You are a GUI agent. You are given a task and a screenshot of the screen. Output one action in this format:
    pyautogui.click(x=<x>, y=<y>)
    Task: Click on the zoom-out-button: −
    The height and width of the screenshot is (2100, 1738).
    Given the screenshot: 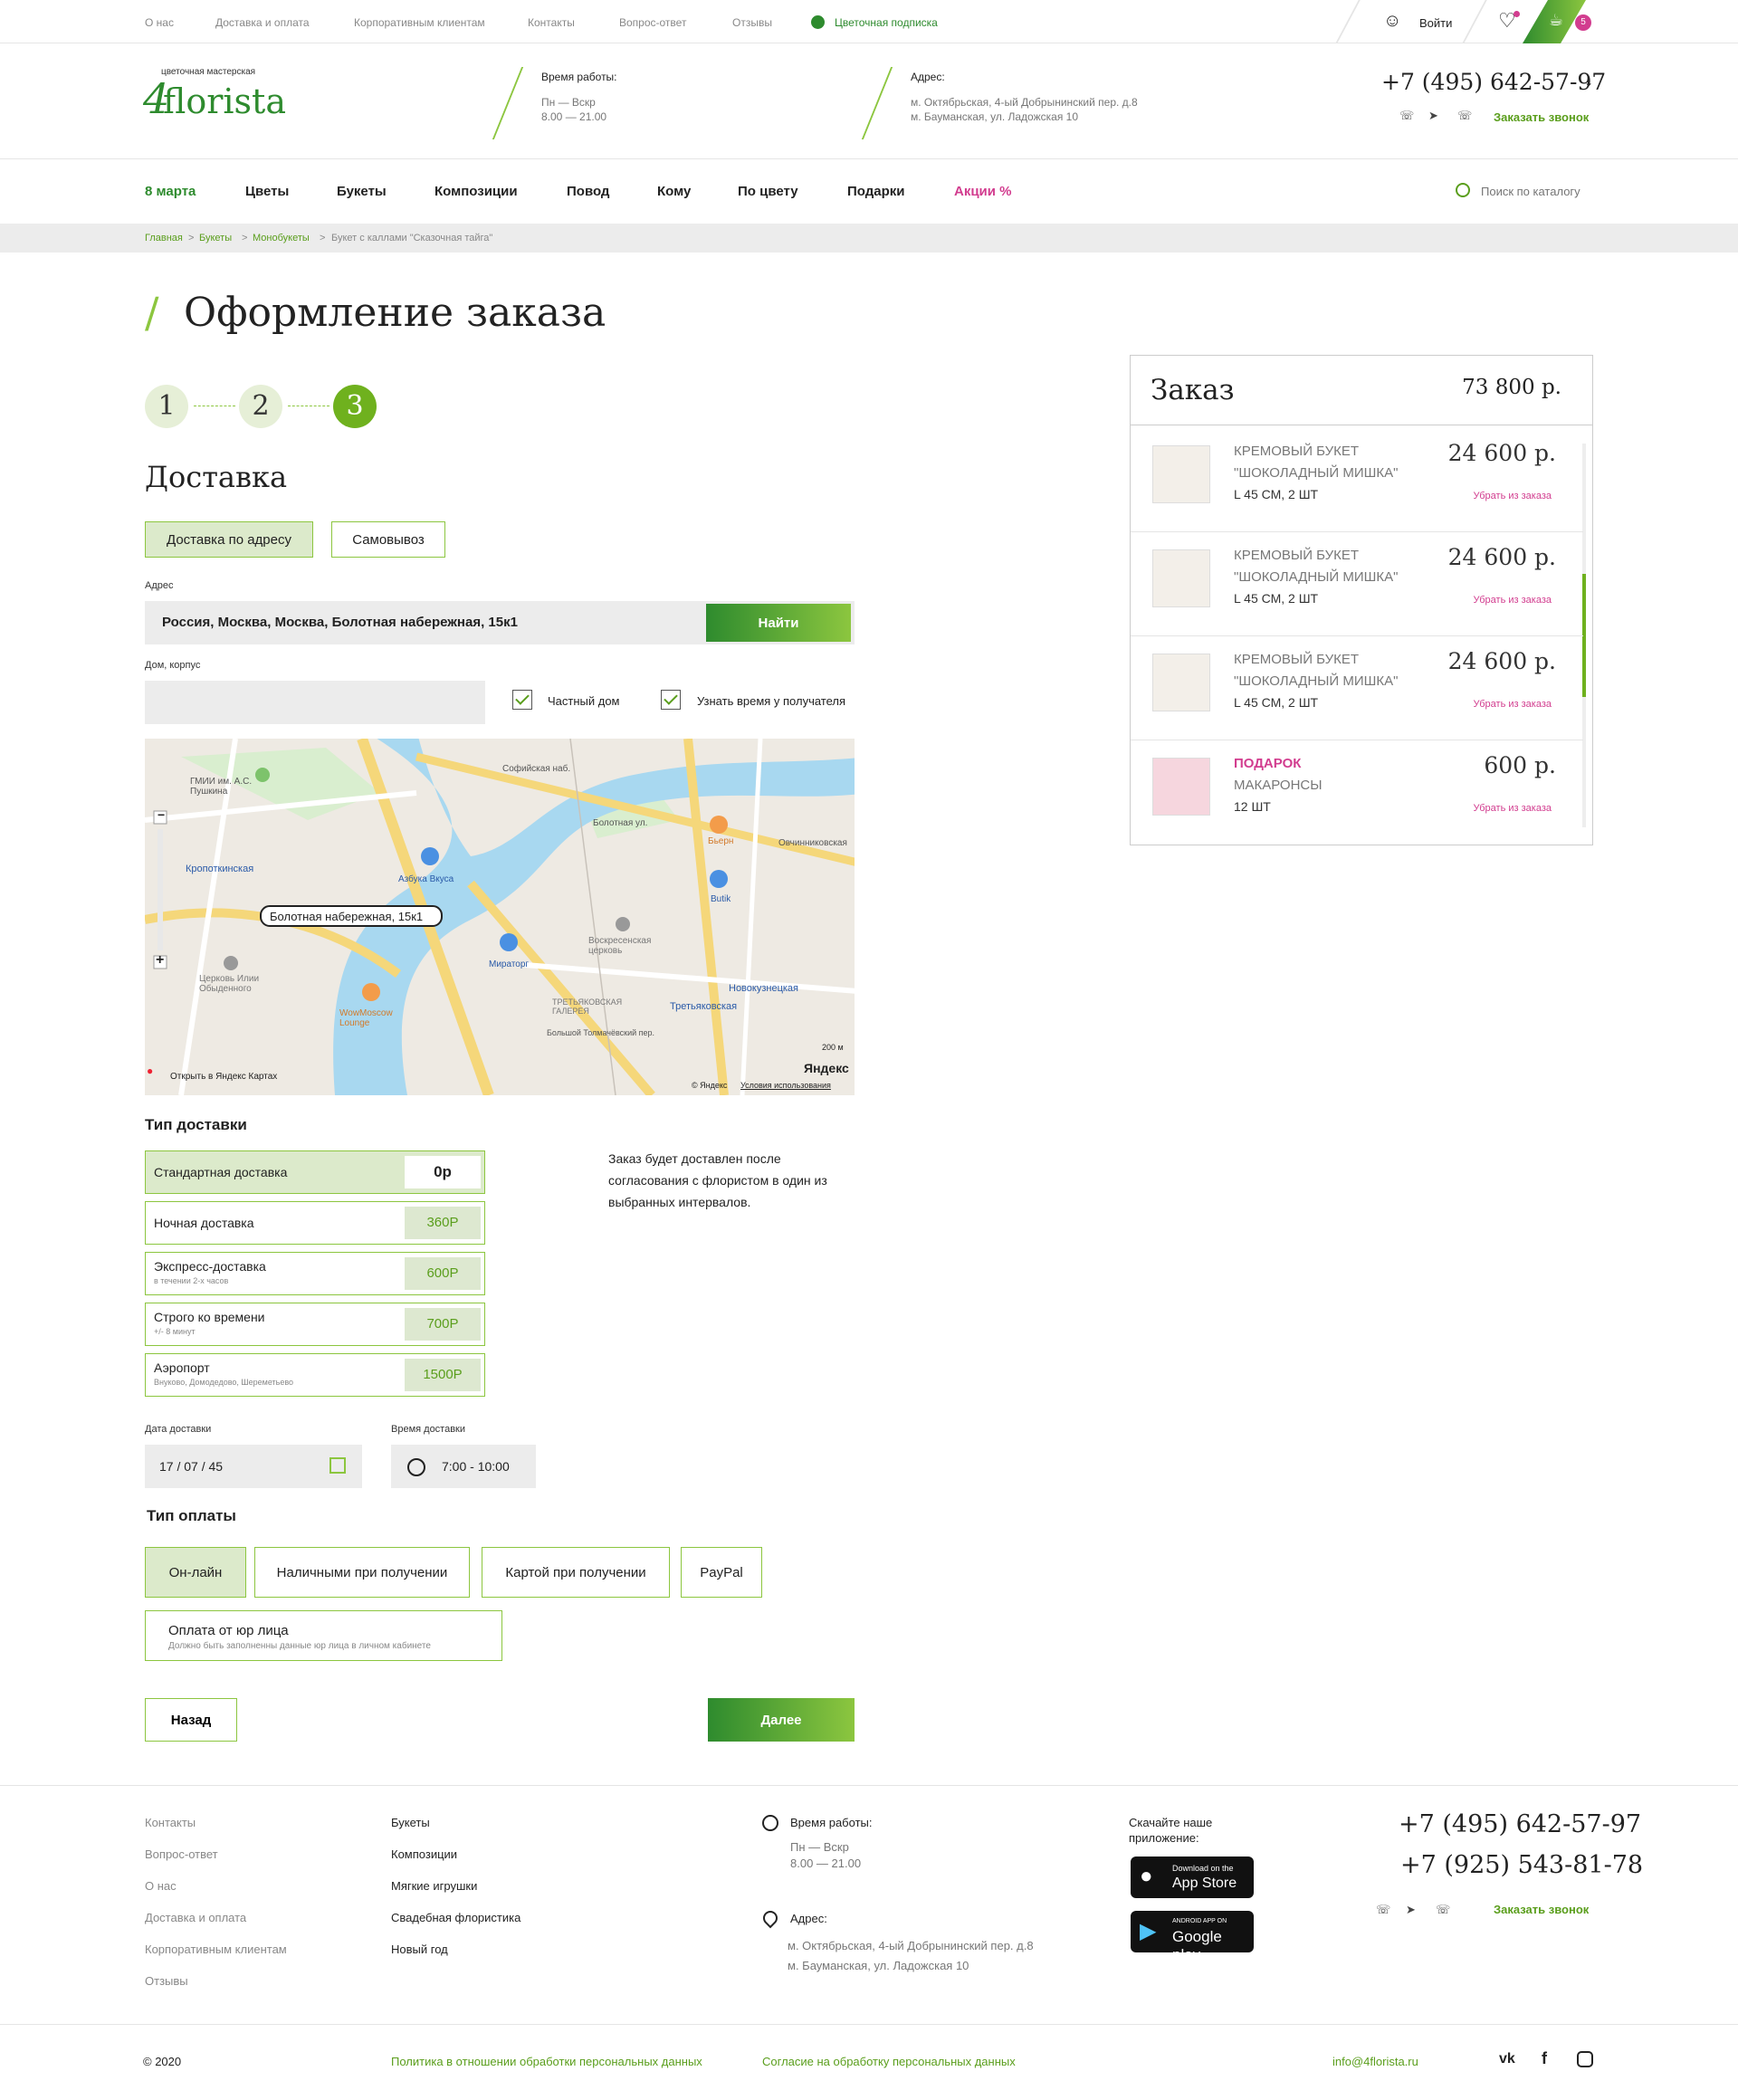 What is the action you would take?
    pyautogui.click(x=161, y=815)
    